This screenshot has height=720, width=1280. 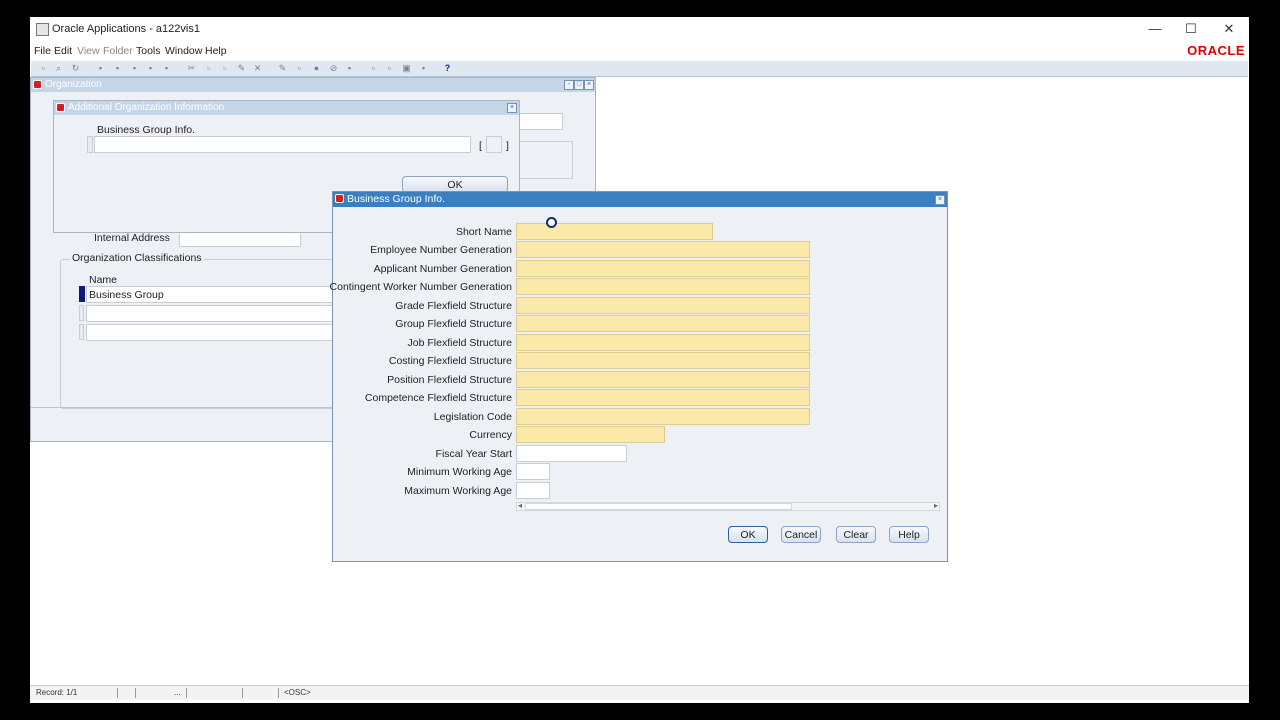 I want to click on close-form-icon: ▪, so click(x=166, y=68).